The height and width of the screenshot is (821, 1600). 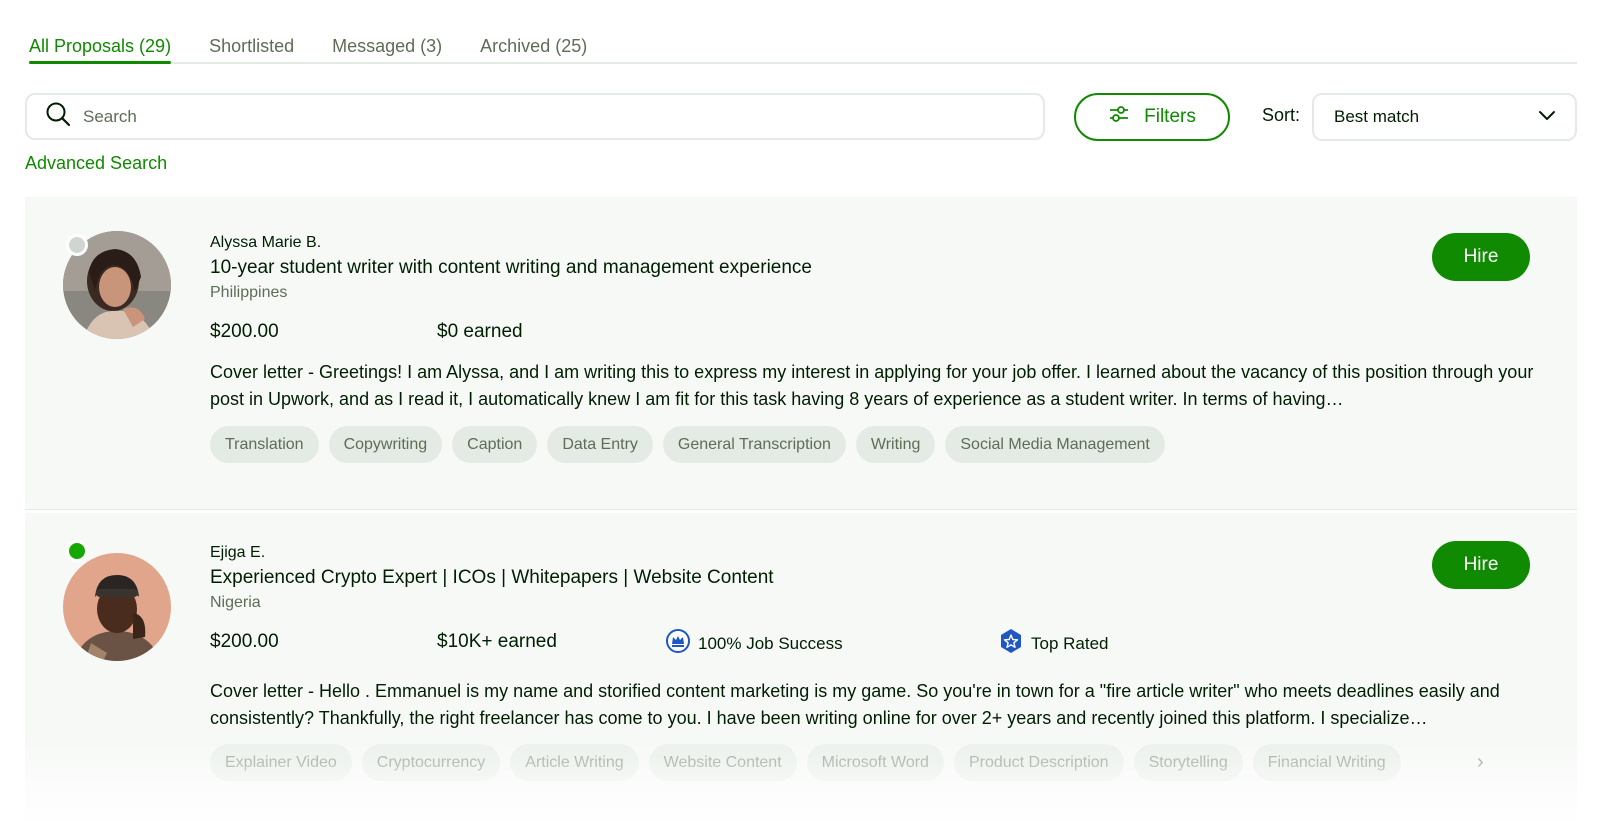 What do you see at coordinates (265, 243) in the screenshot?
I see `freelancer-name: Alyssa Marie B.` at bounding box center [265, 243].